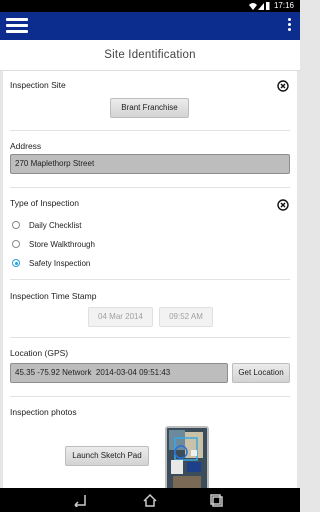 The image size is (320, 512). What do you see at coordinates (43, 412) in the screenshot?
I see `photos-label: Inspection photos` at bounding box center [43, 412].